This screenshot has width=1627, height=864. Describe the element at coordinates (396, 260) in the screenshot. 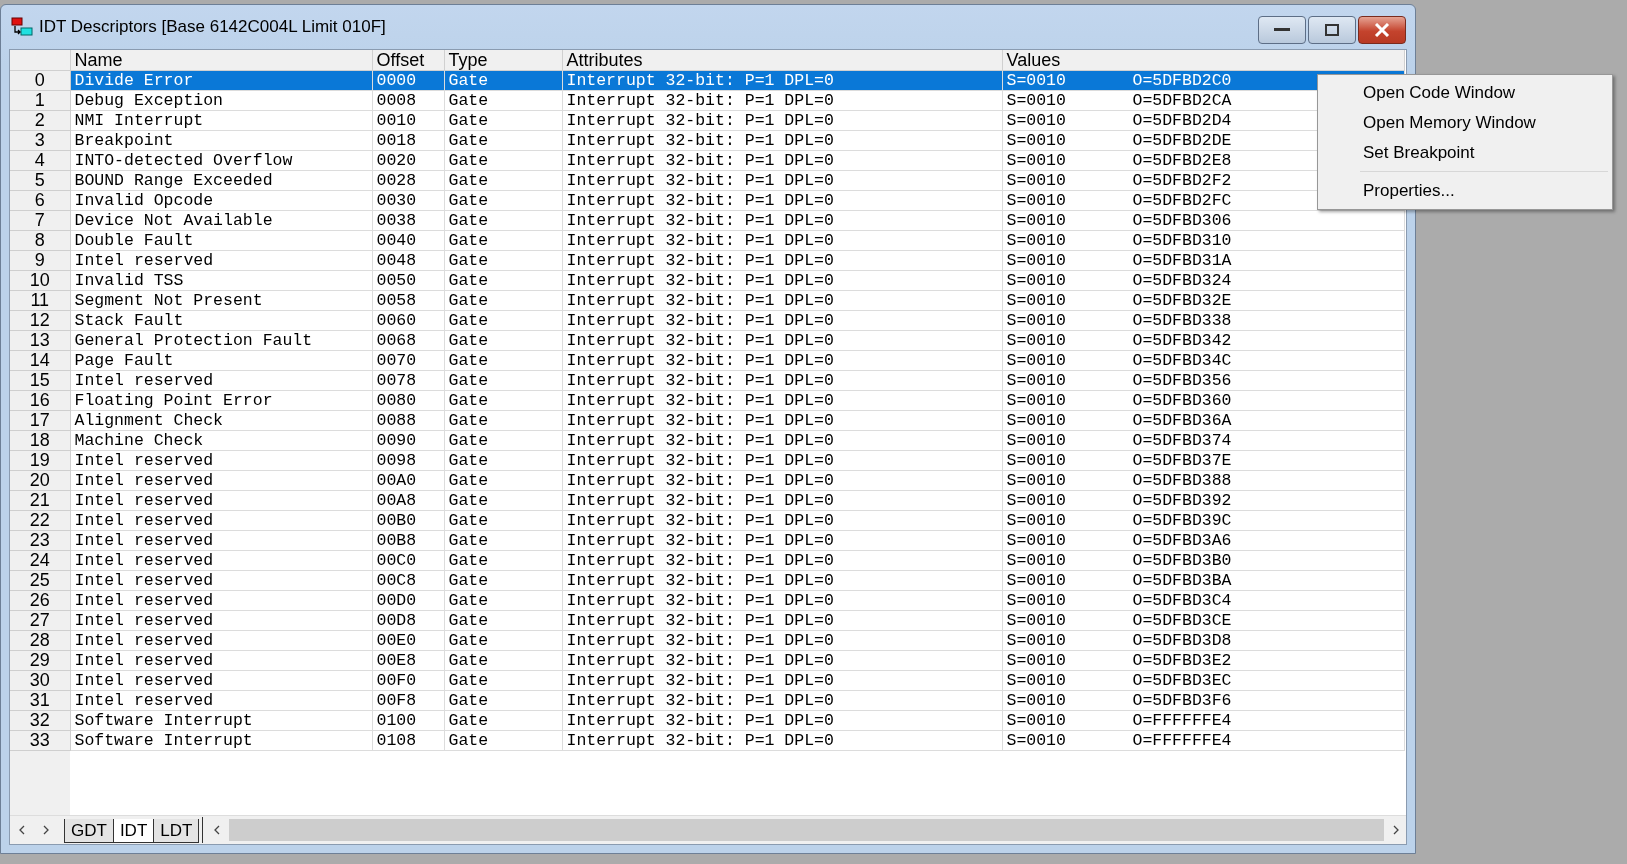

I see `table-cell: 0048` at that location.